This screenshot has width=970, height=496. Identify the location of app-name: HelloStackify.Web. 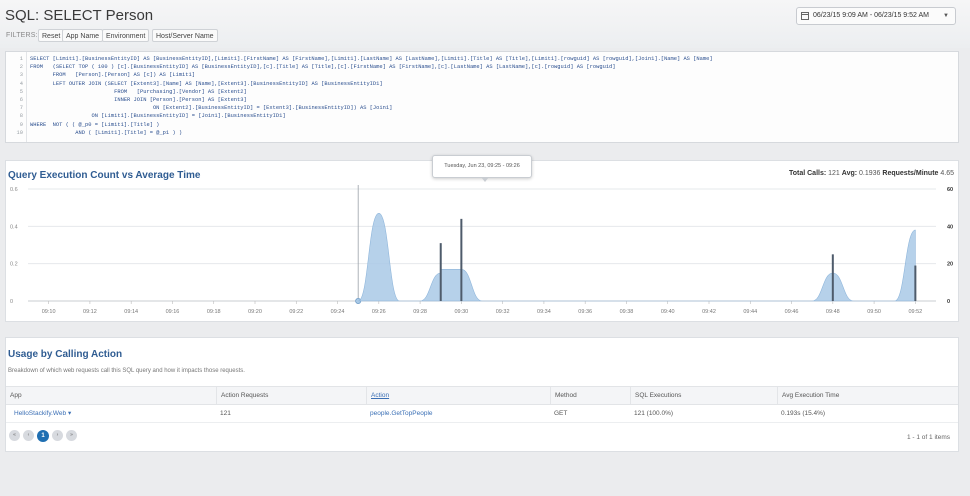
(40, 413).